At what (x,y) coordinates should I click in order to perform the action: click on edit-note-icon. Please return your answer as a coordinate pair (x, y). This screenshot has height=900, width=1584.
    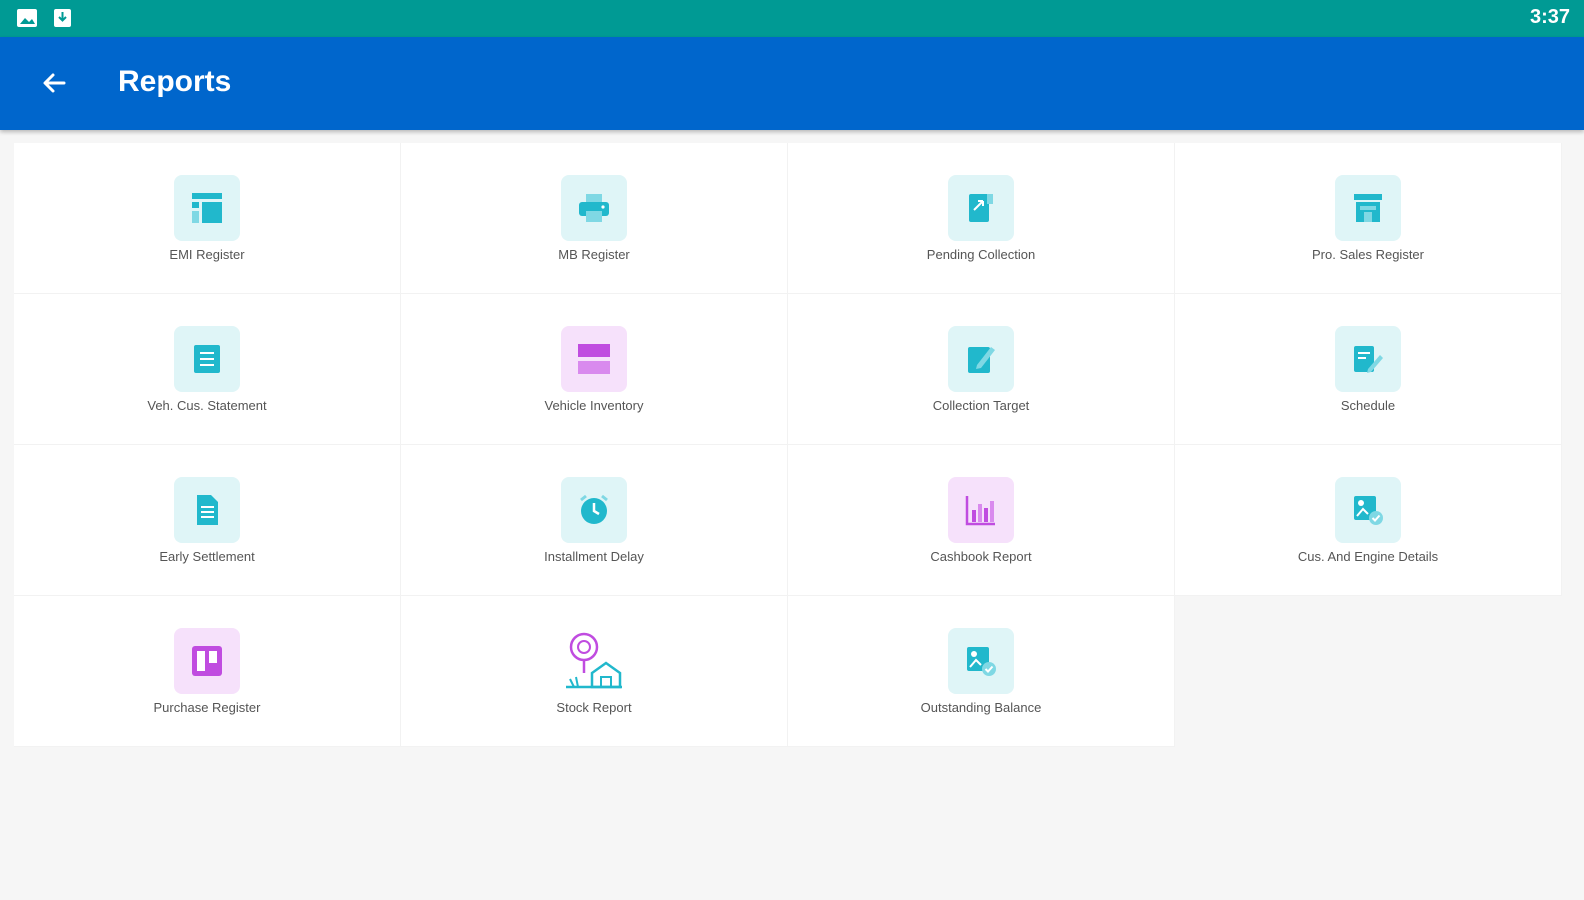
    Looking at the image, I should click on (981, 359).